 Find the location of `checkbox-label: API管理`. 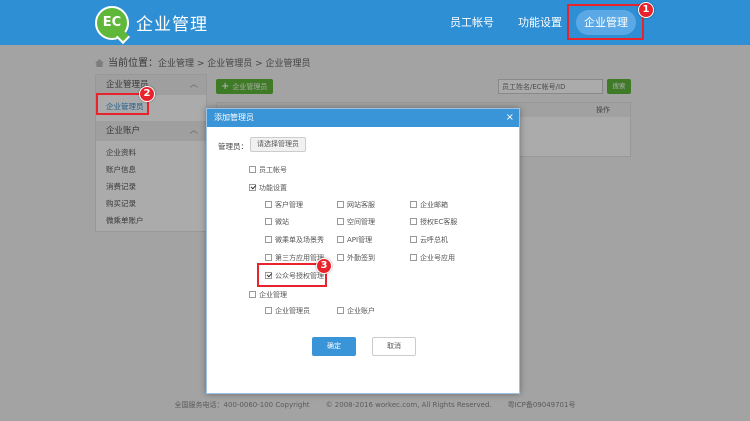

checkbox-label: API管理 is located at coordinates (360, 240).